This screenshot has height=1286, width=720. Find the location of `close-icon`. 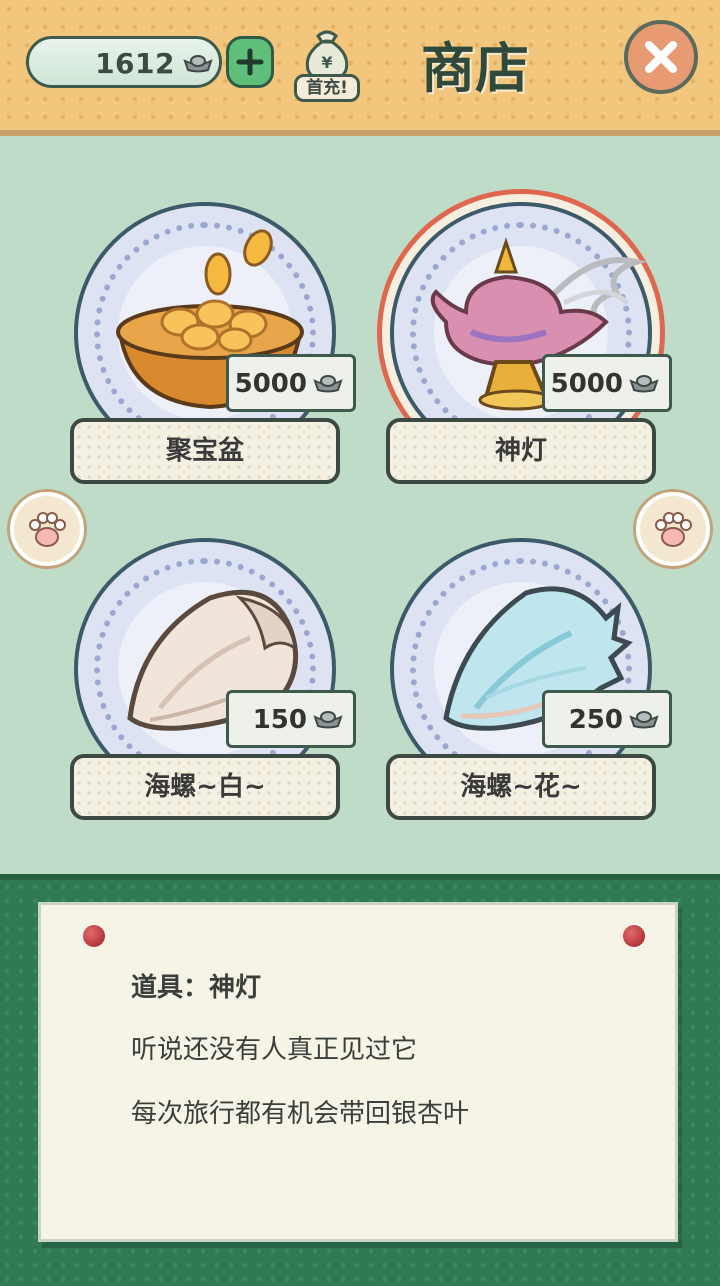

close-icon is located at coordinates (661, 57).